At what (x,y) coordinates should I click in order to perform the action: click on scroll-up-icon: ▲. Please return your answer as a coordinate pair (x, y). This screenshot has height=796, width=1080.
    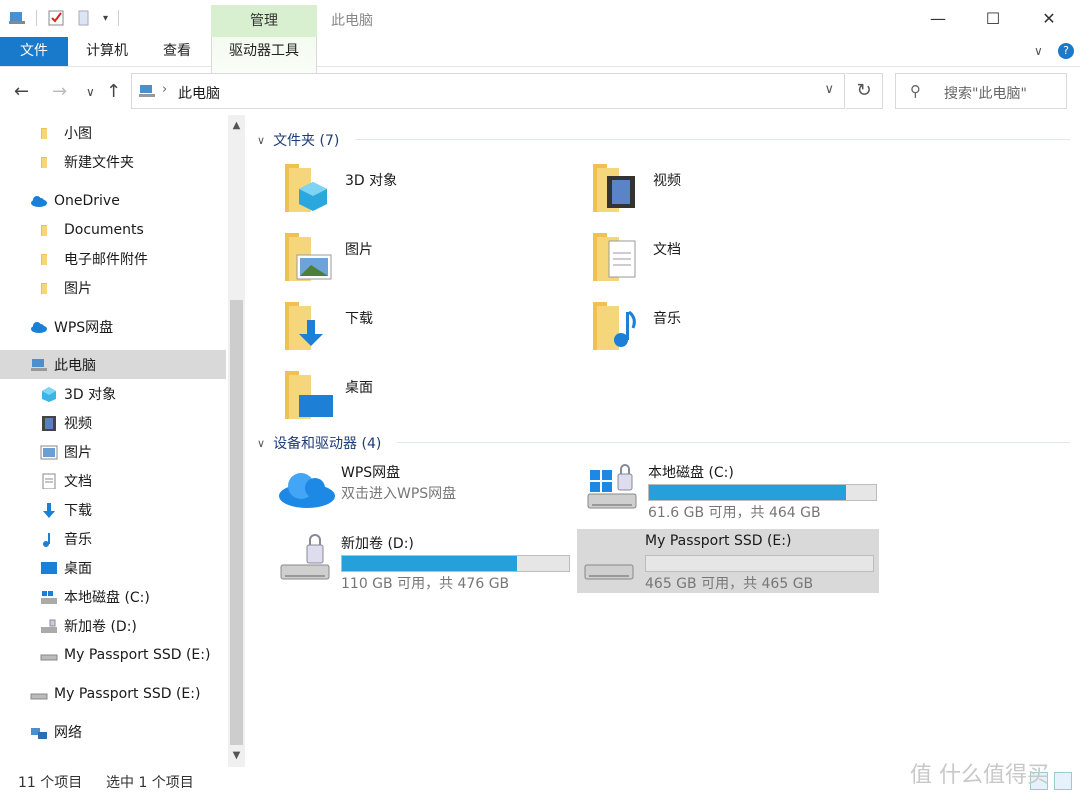
    Looking at the image, I should click on (236, 126).